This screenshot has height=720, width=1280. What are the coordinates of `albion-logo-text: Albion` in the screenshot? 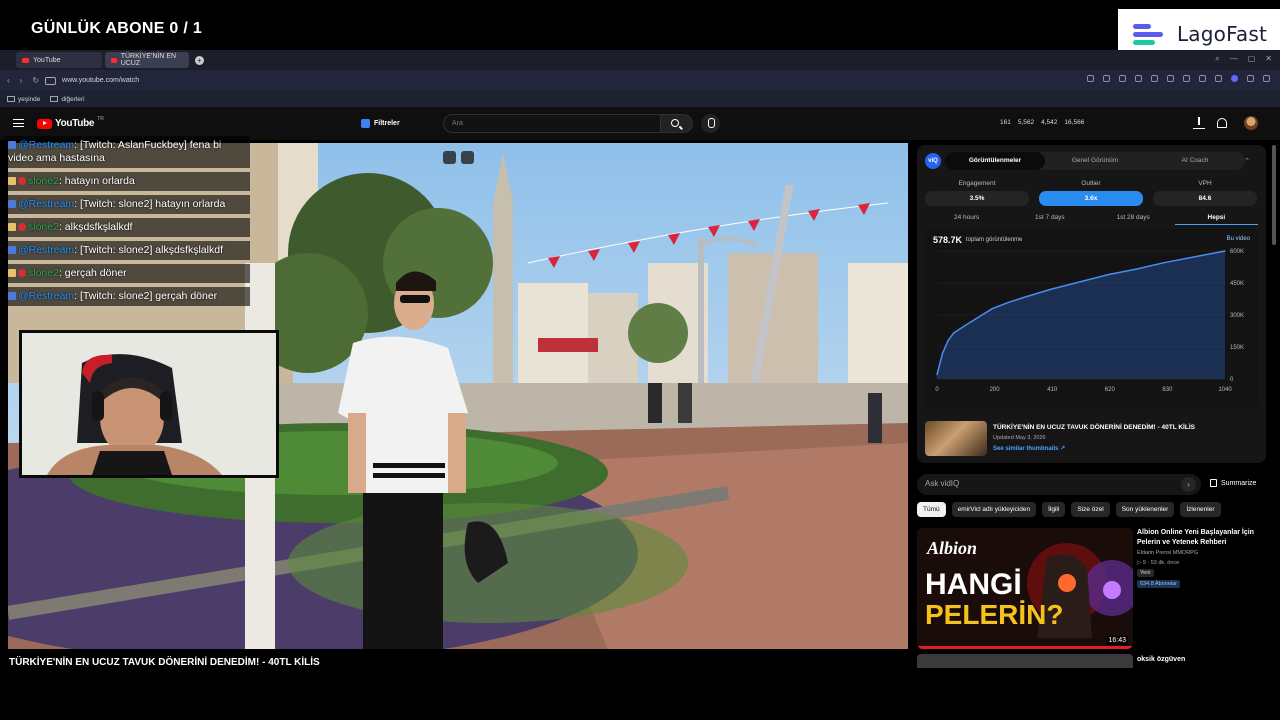 It's located at (951, 548).